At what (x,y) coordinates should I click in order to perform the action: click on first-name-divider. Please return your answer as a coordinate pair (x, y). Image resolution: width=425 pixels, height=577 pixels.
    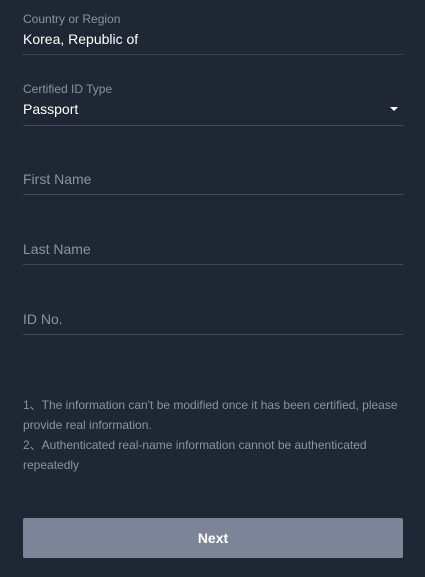
    Looking at the image, I should click on (213, 194).